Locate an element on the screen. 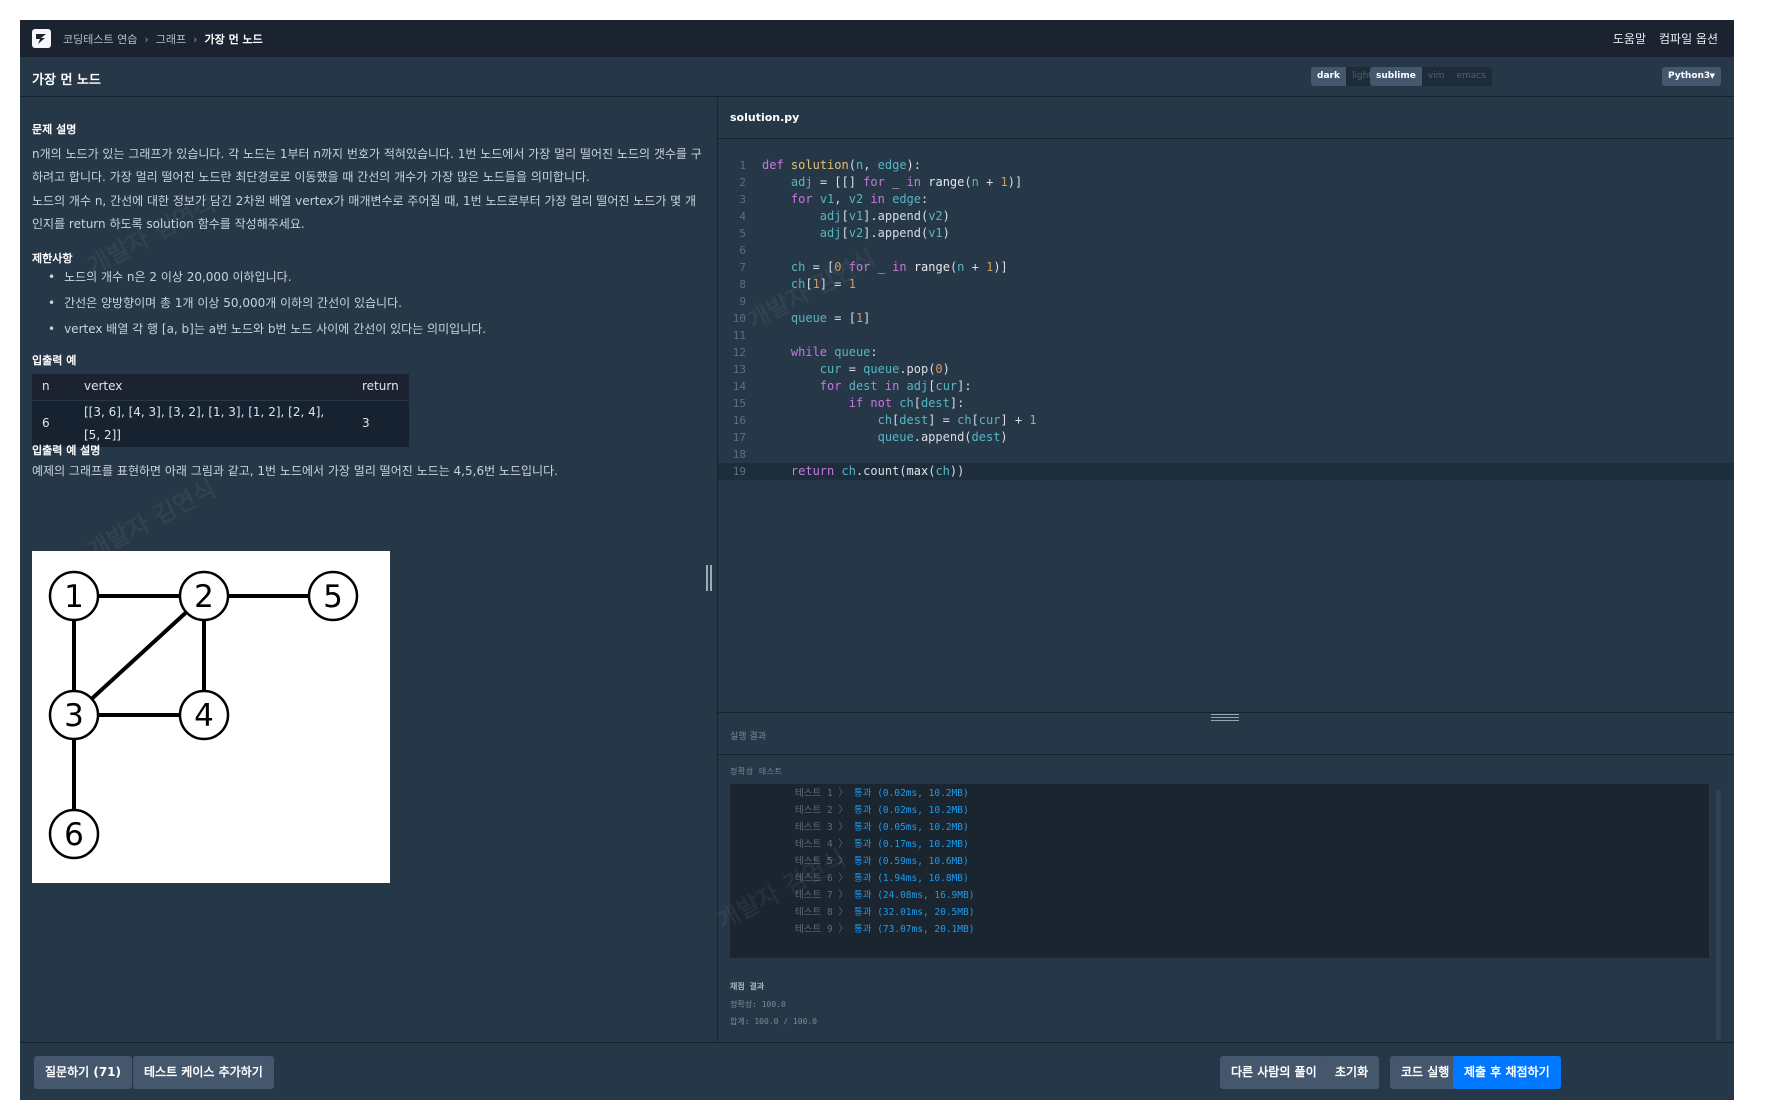 The image size is (1768, 1120). add-test-case-button: 테스트 케이스 추가하기 is located at coordinates (203, 1072).